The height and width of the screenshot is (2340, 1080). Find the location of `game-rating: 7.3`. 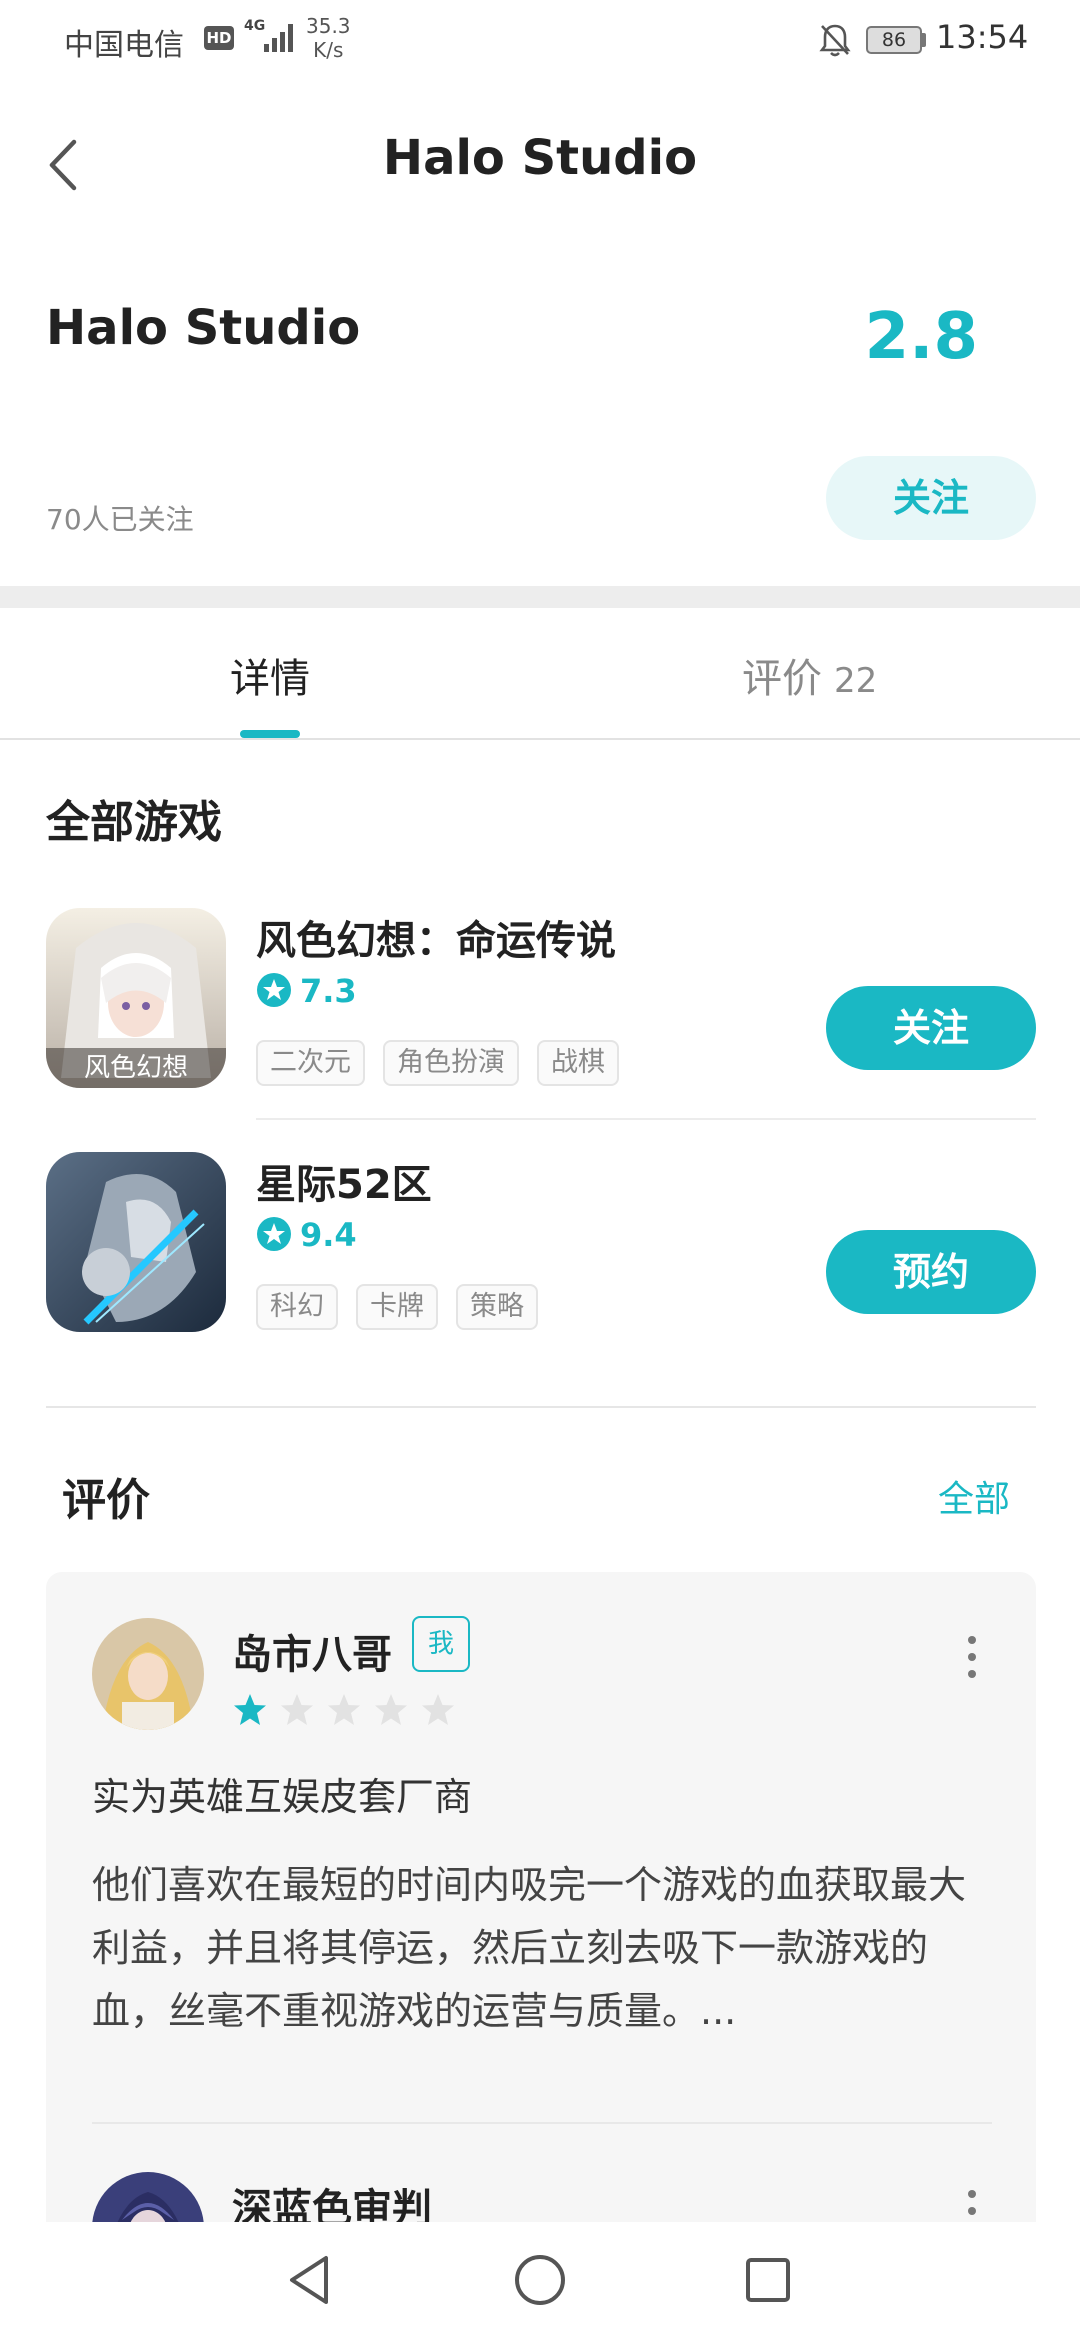

game-rating: 7.3 is located at coordinates (306, 991).